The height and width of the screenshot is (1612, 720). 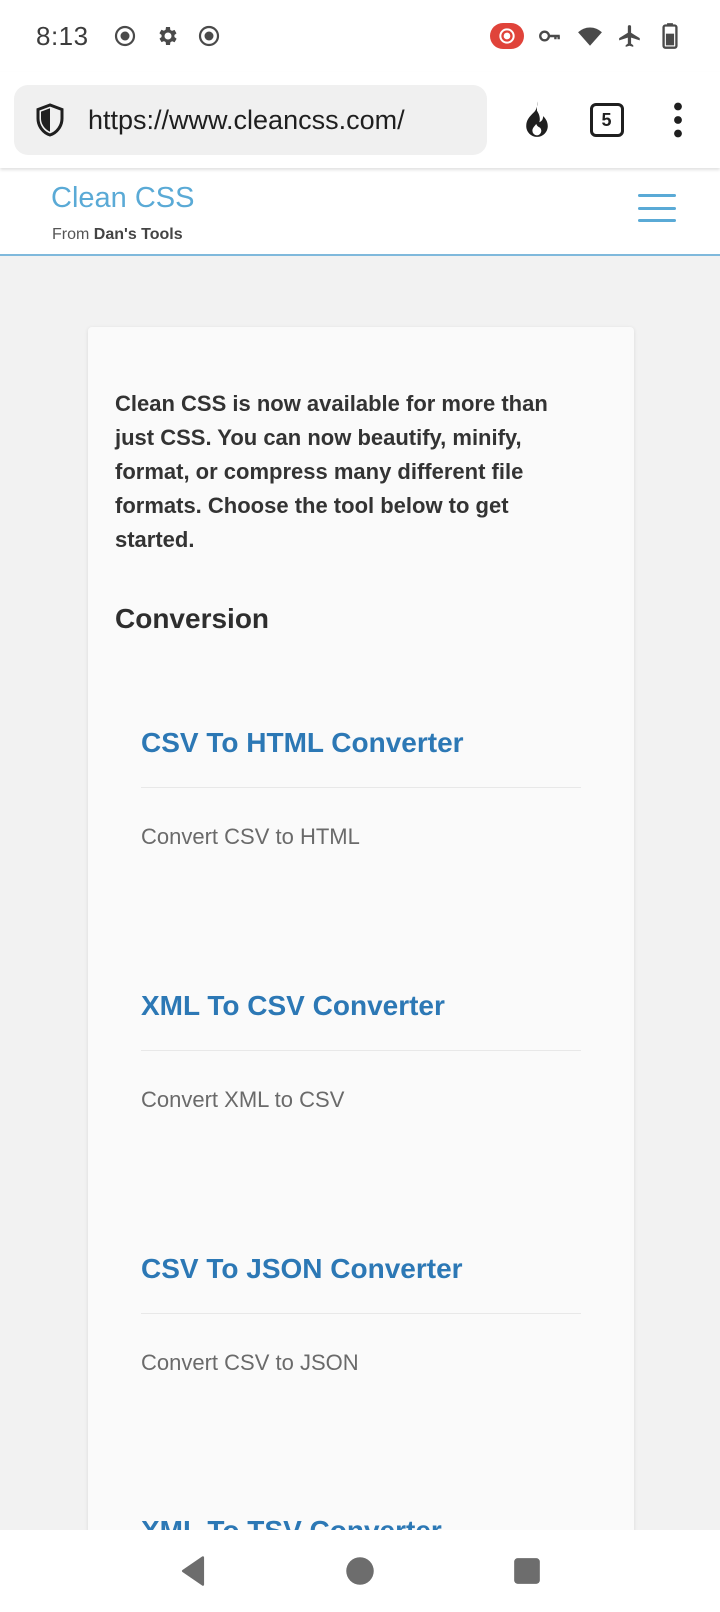 I want to click on status-left-icons, so click(x=167, y=36).